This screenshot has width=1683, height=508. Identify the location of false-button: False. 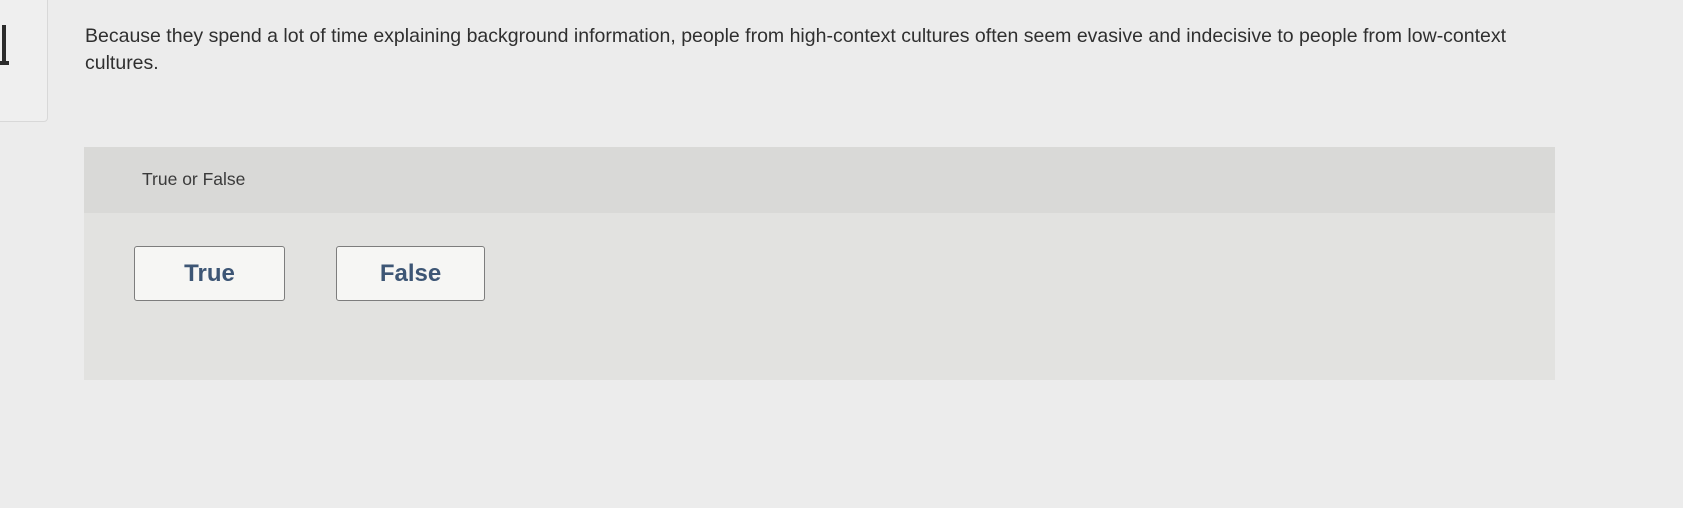
(410, 273).